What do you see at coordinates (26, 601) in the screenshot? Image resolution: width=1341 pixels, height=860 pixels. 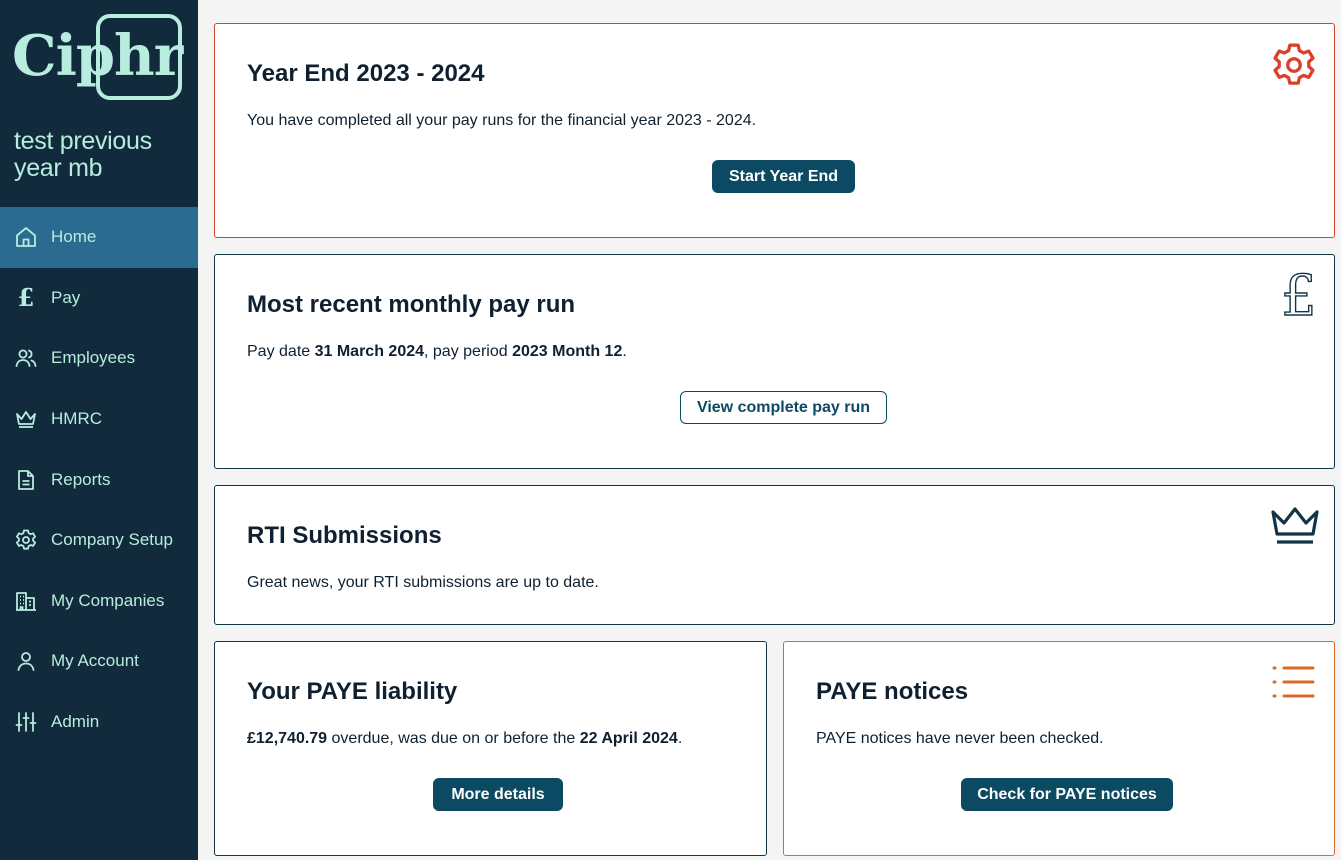 I see `building-icon` at bounding box center [26, 601].